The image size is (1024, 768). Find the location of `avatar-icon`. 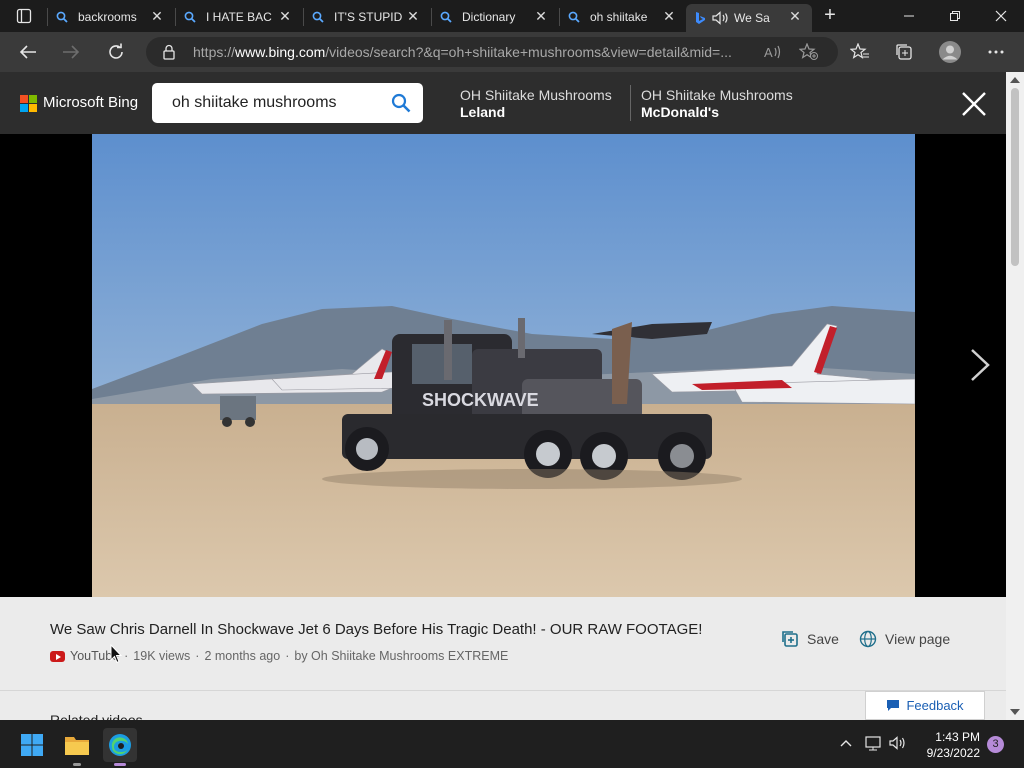

avatar-icon is located at coordinates (950, 52).